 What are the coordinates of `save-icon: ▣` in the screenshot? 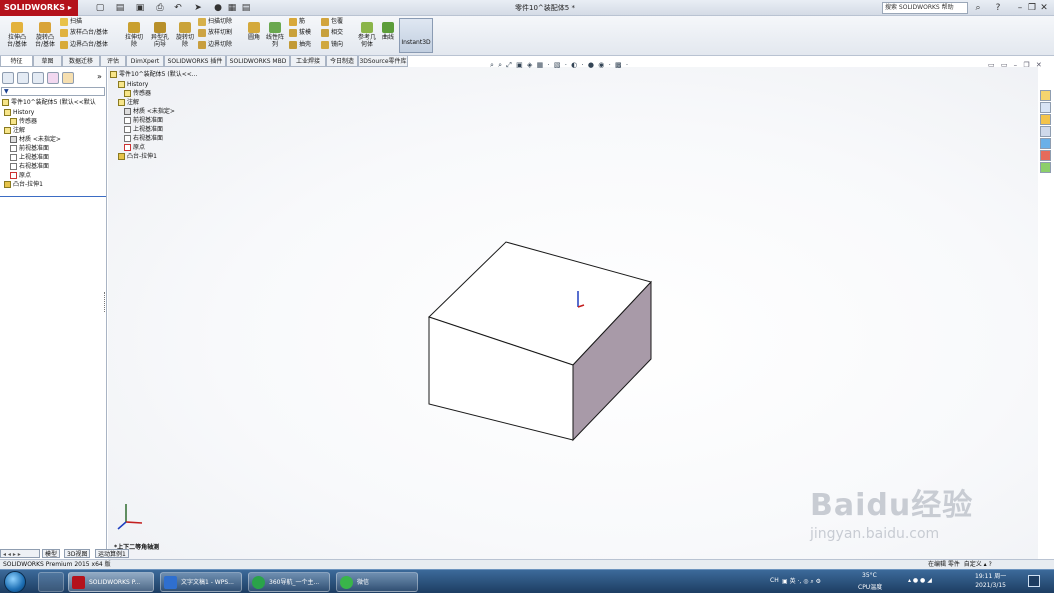 It's located at (140, 8).